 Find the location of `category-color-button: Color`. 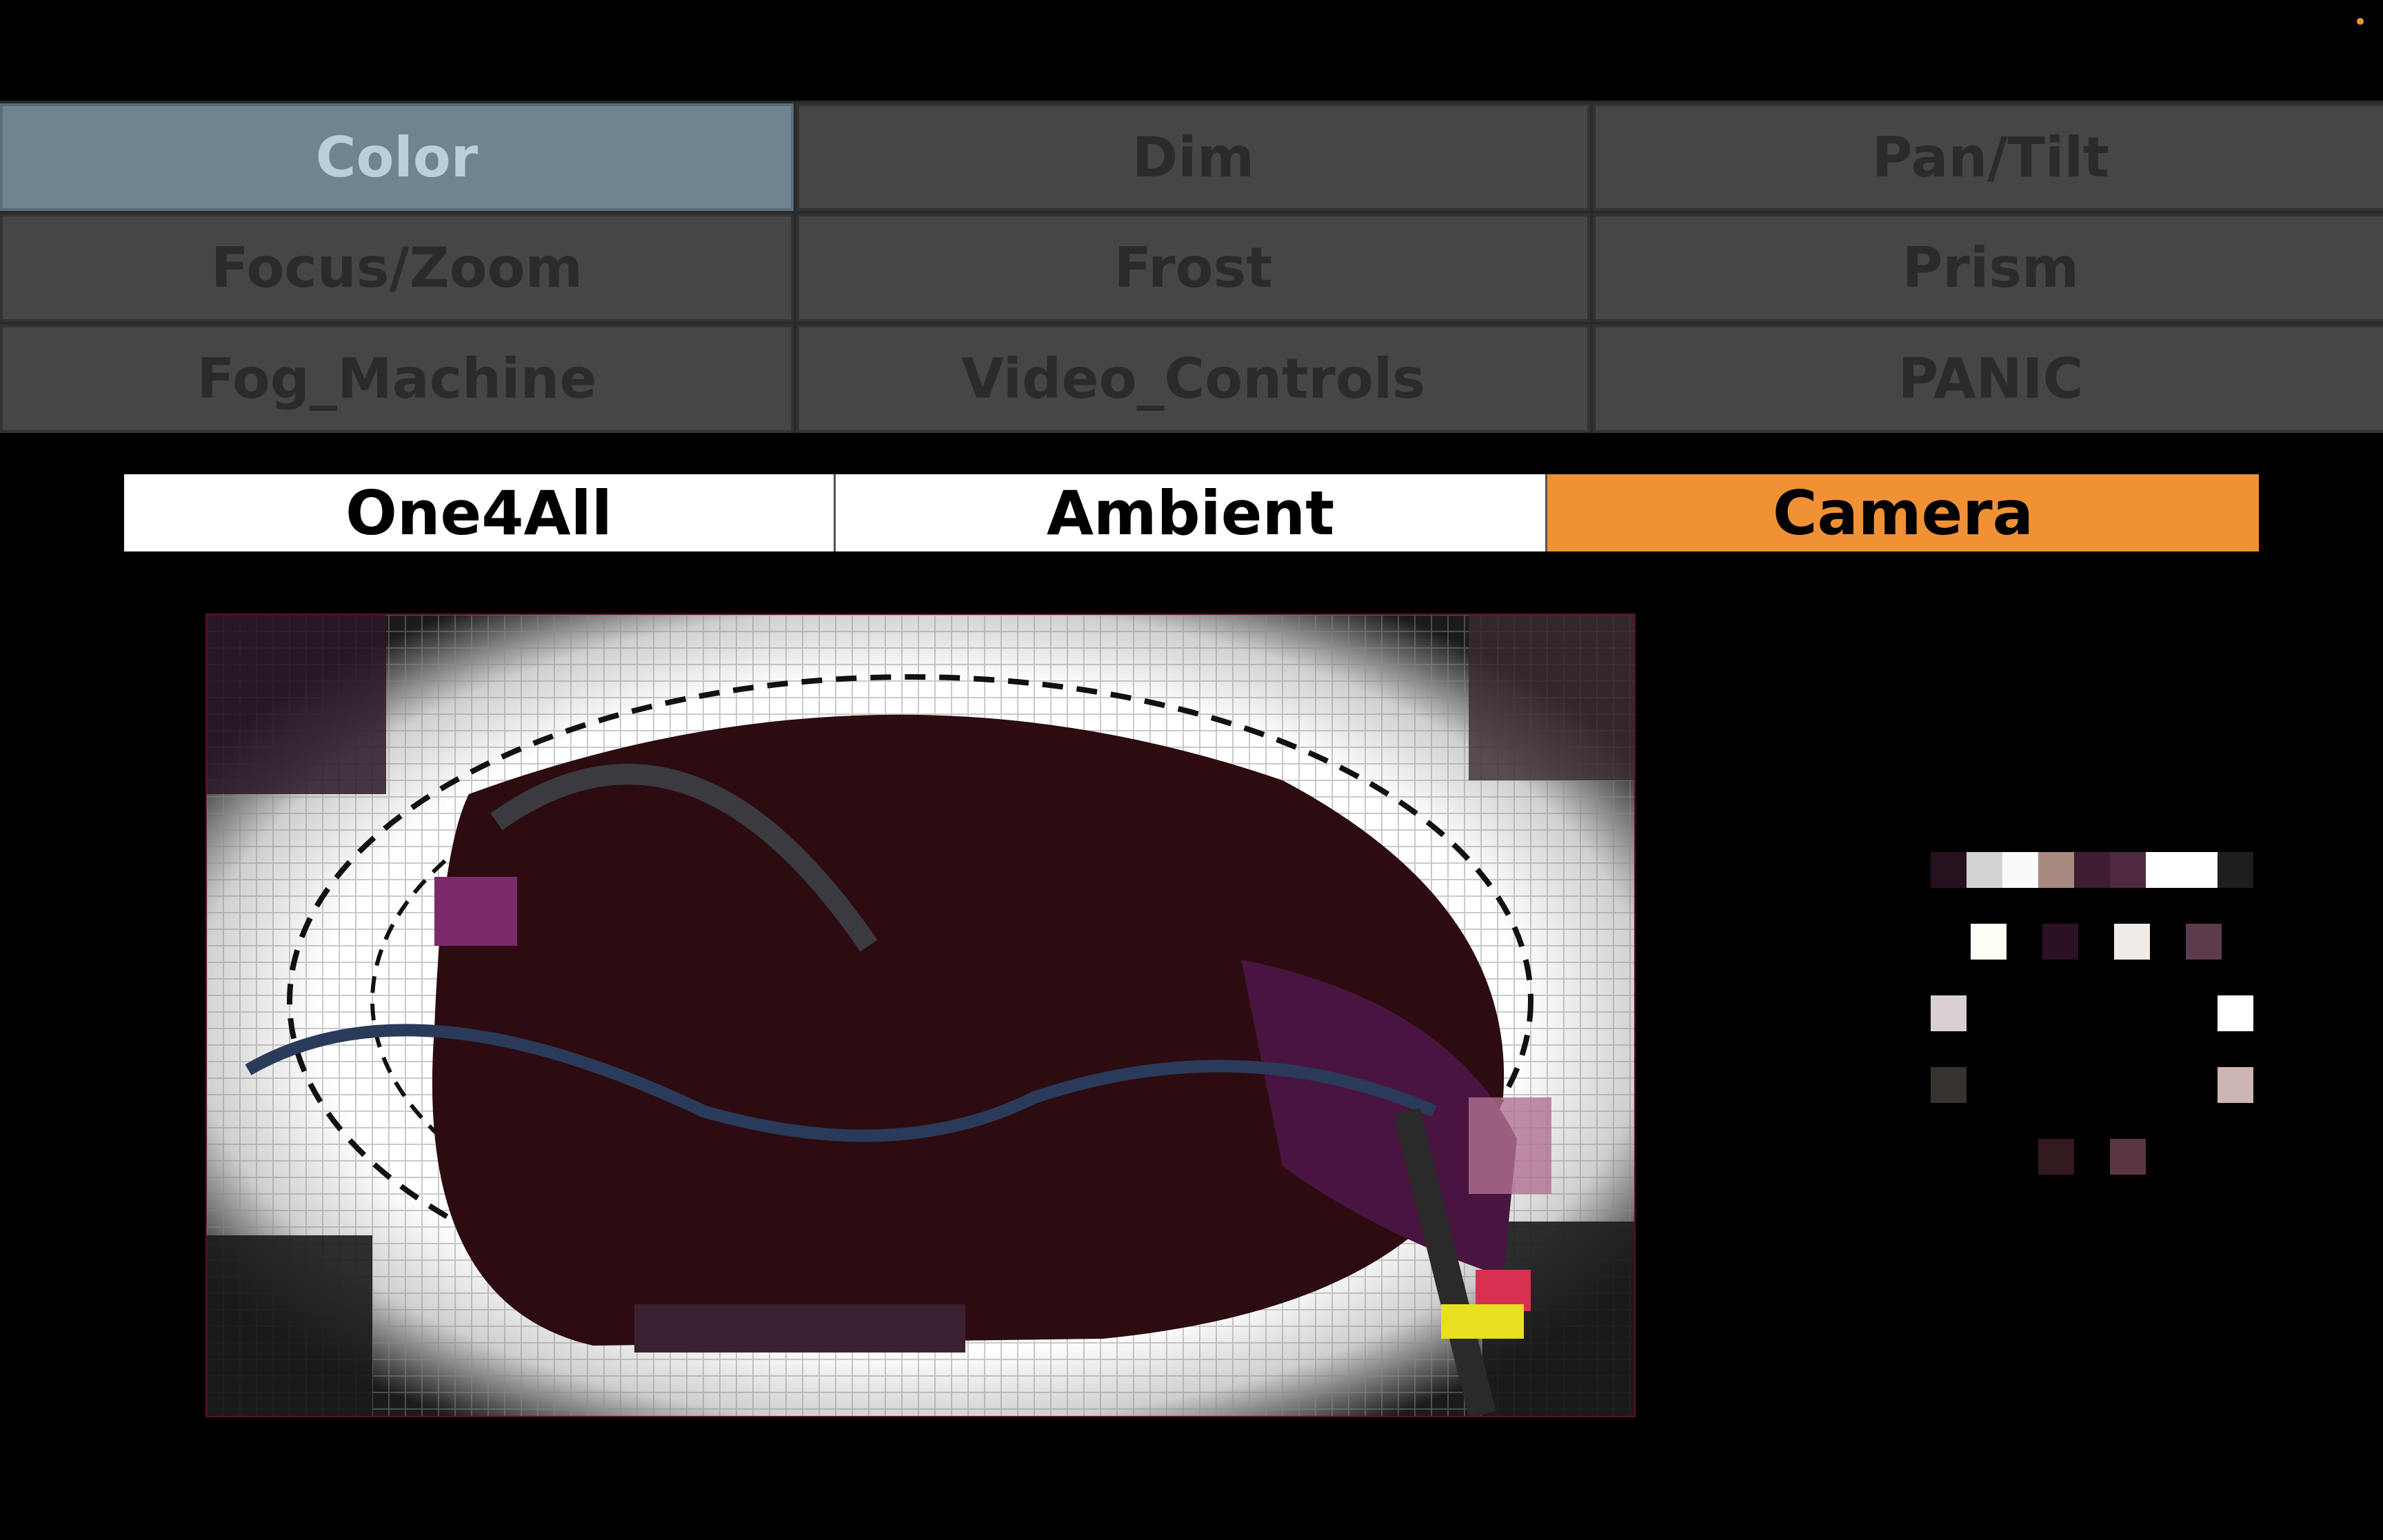

category-color-button: Color is located at coordinates (397, 157).